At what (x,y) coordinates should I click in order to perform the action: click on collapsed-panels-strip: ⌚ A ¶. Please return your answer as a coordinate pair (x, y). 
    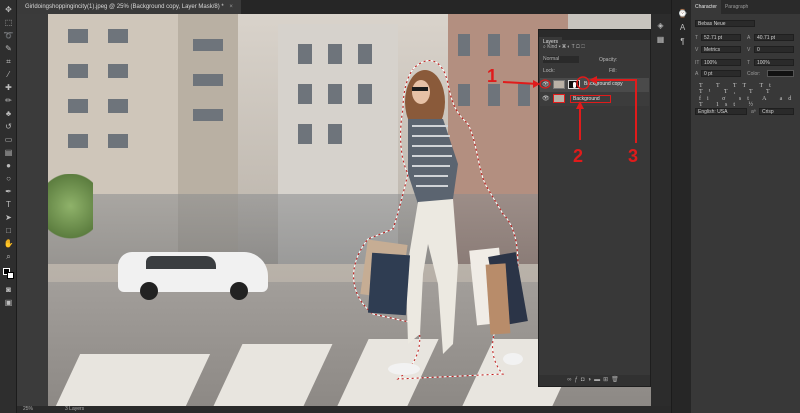
    Looking at the image, I should click on (681, 206).